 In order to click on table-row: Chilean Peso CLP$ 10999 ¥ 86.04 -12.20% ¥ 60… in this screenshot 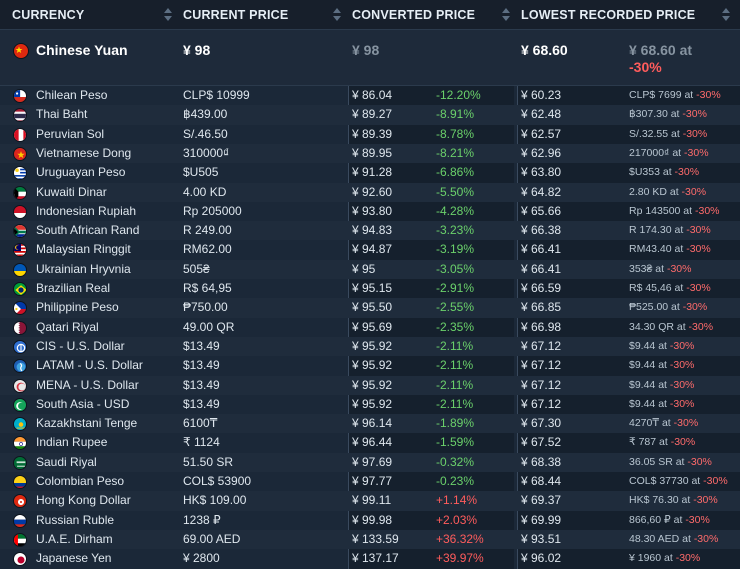, I will do `click(370, 95)`.